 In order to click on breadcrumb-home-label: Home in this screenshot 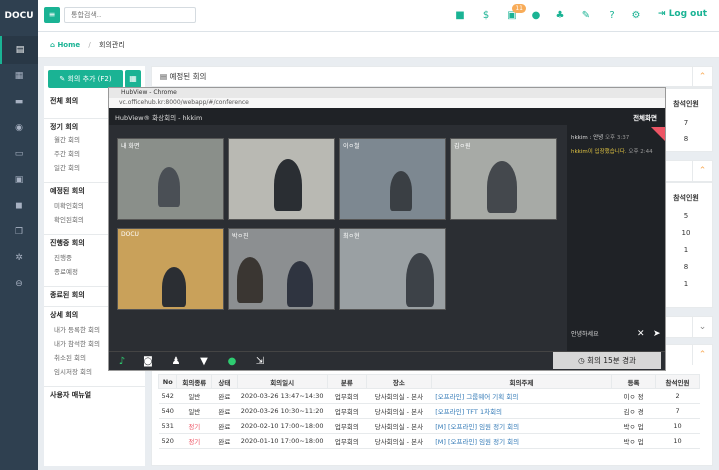, I will do `click(69, 45)`.